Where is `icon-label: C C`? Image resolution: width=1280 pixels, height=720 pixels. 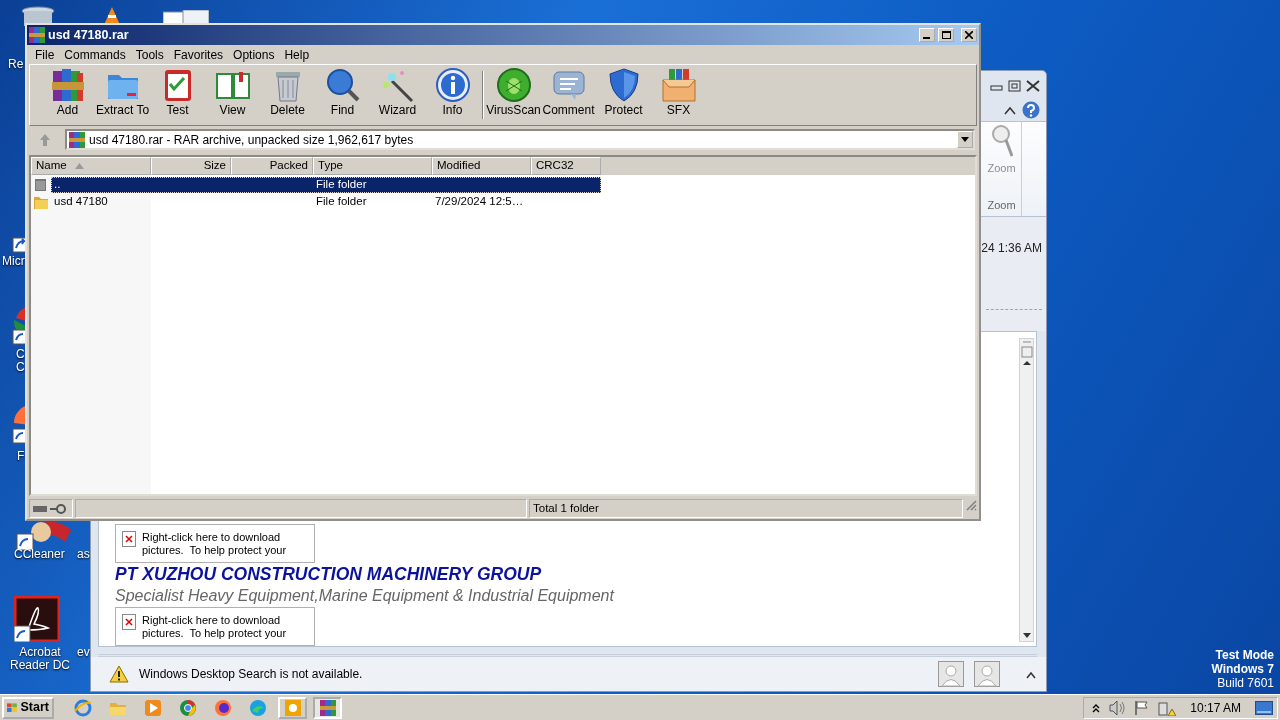 icon-label: C C is located at coordinates (20, 361).